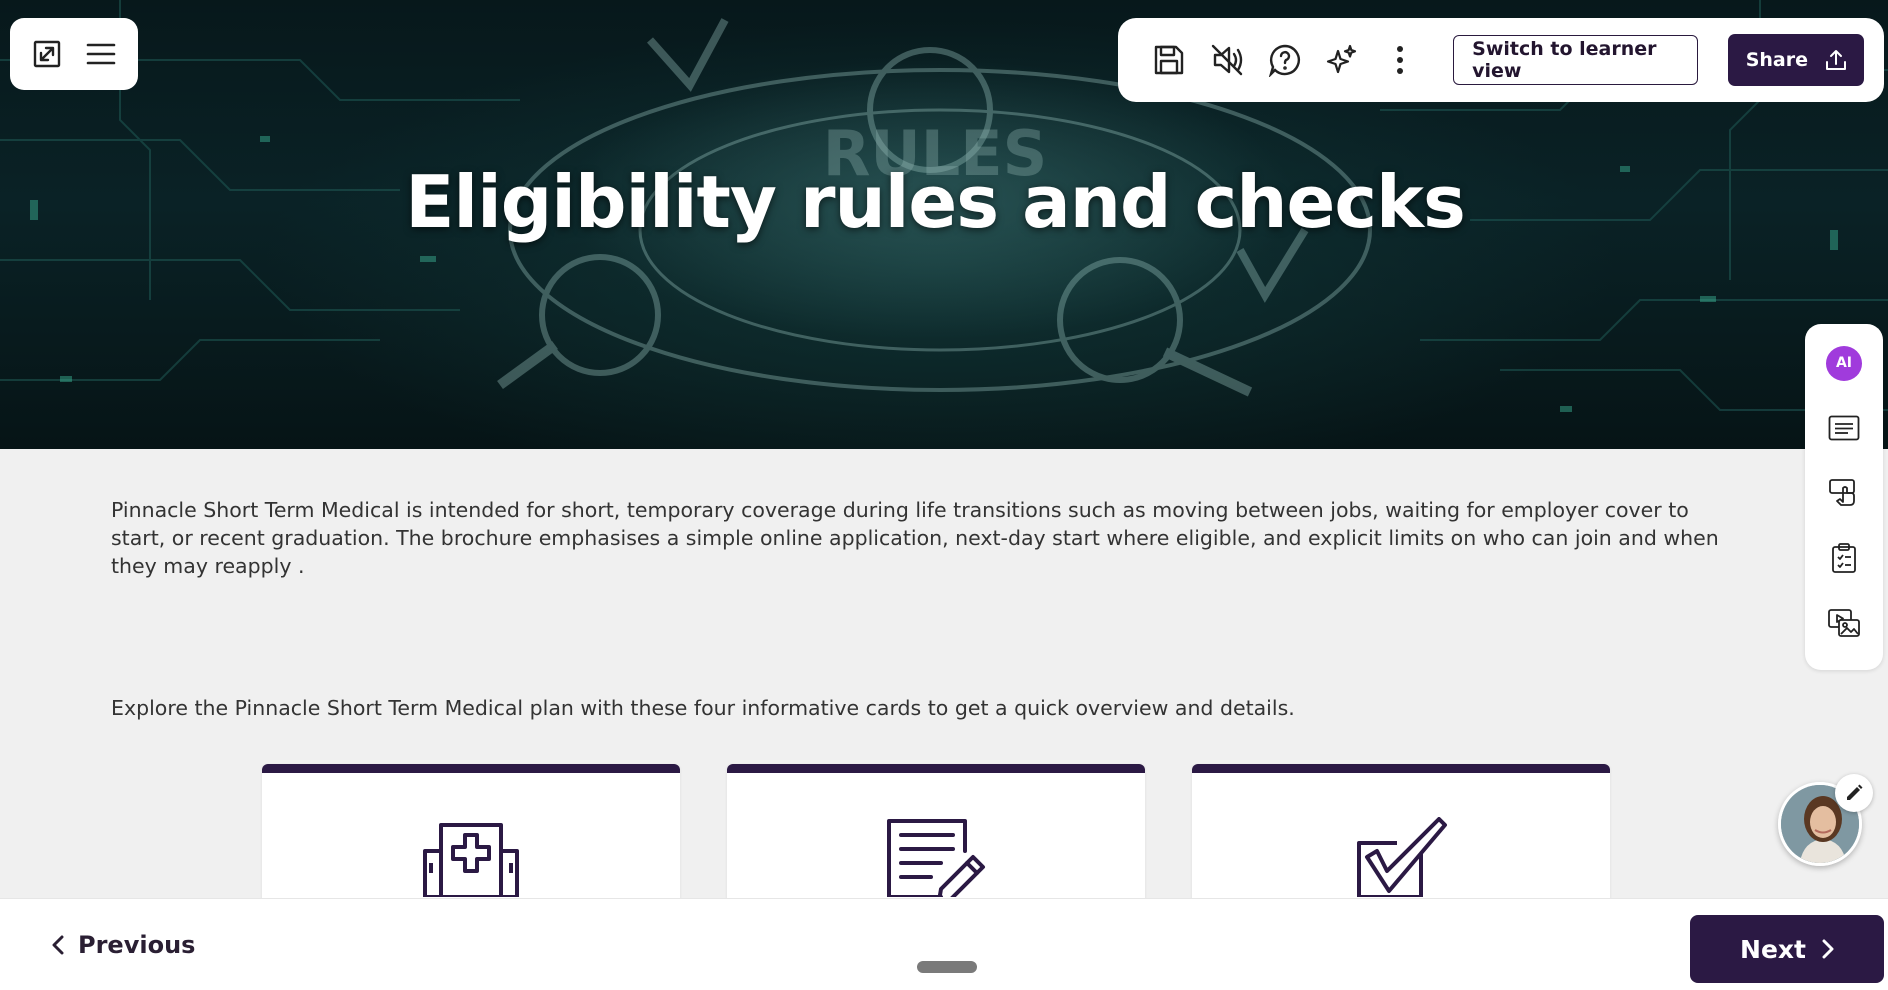 This screenshot has width=1888, height=990. What do you see at coordinates (1844, 493) in the screenshot?
I see `interactive-block-icon` at bounding box center [1844, 493].